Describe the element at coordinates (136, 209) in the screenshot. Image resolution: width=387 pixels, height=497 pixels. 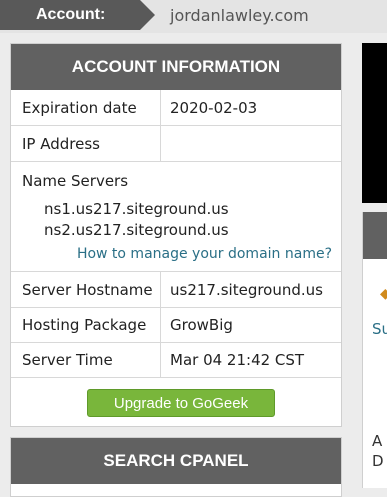
I see `name-server-1: ns1.us217.siteground.us` at that location.